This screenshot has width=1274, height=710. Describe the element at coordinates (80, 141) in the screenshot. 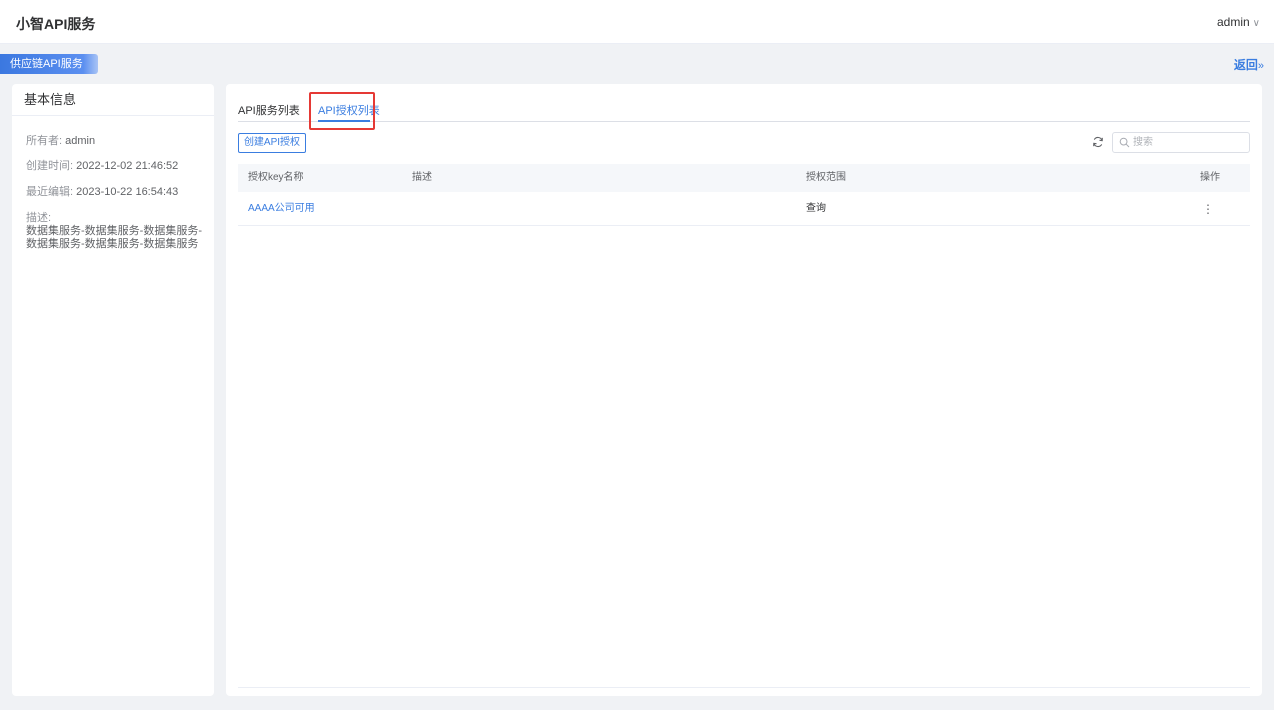

I see `owner-value: admin` at that location.